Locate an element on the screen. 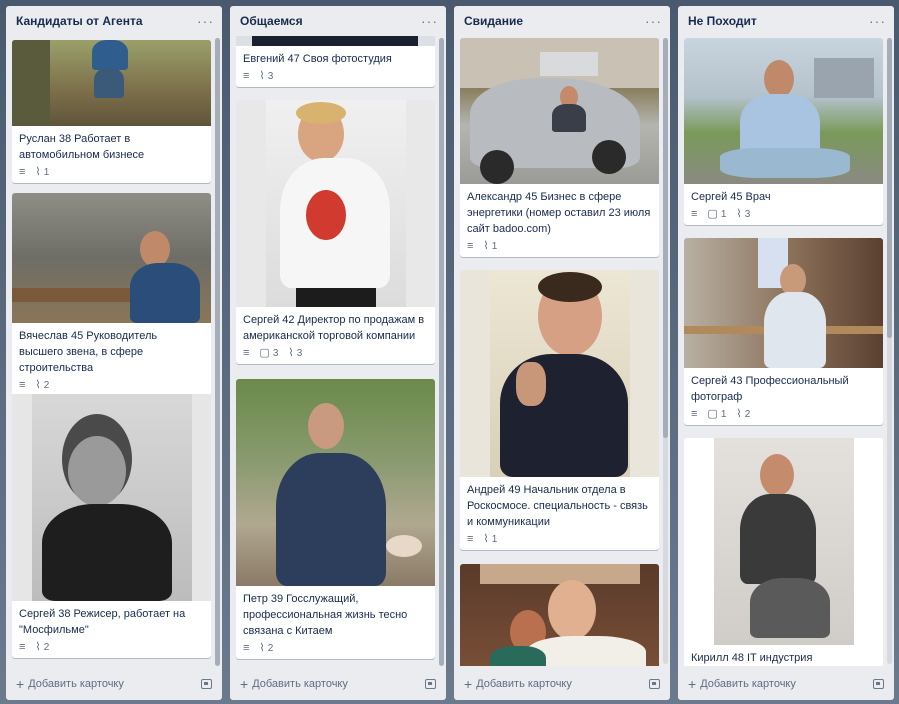 The height and width of the screenshot is (704, 899). list-title: Свидание is located at coordinates (493, 21).